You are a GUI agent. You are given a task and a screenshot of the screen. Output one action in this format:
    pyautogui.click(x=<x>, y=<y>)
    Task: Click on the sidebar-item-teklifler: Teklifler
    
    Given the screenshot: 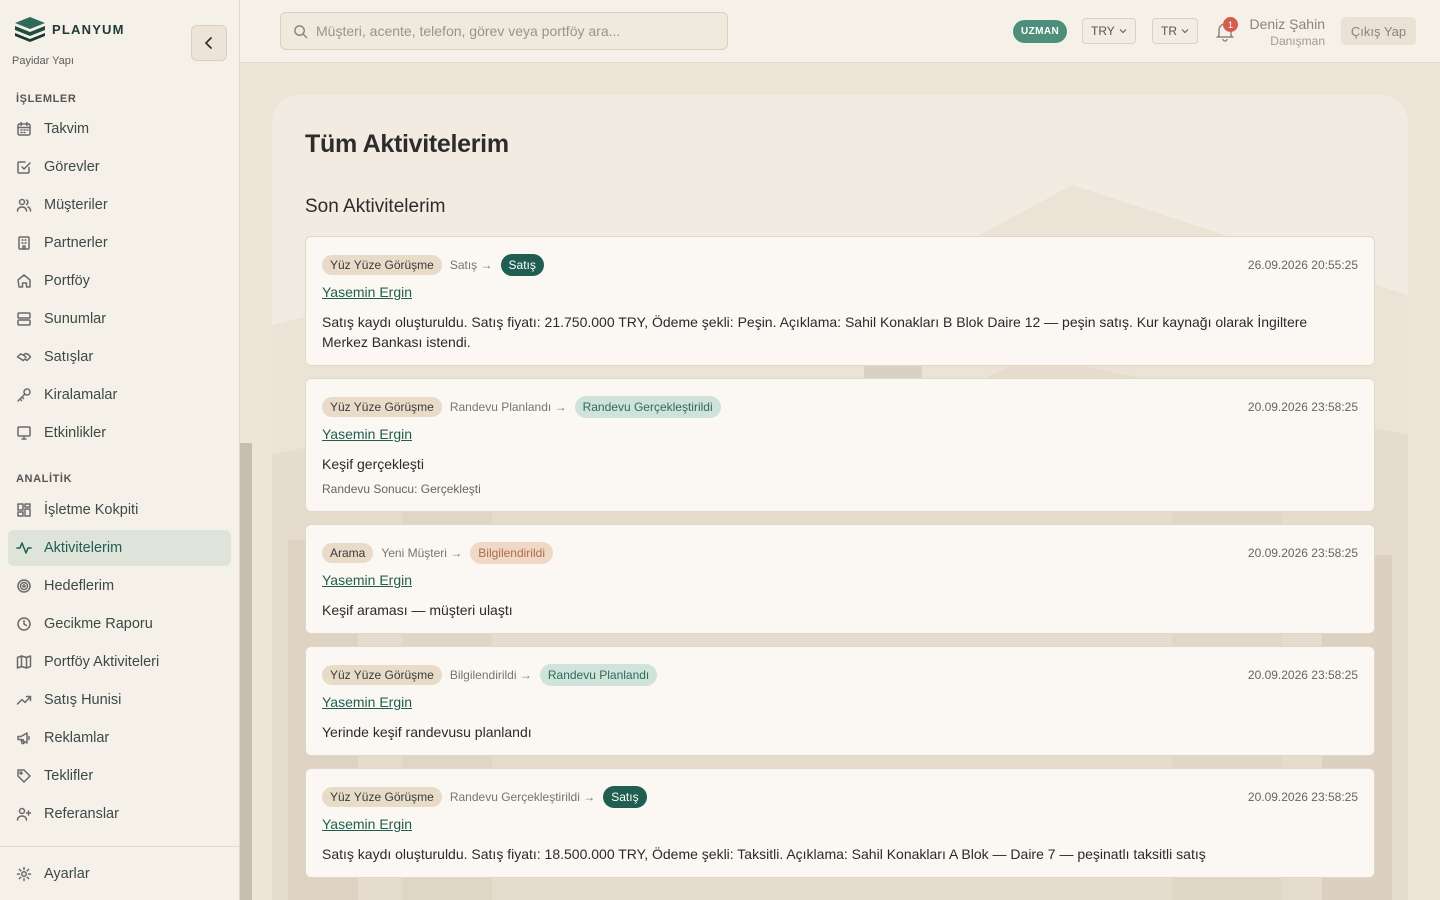 What is the action you would take?
    pyautogui.click(x=119, y=776)
    